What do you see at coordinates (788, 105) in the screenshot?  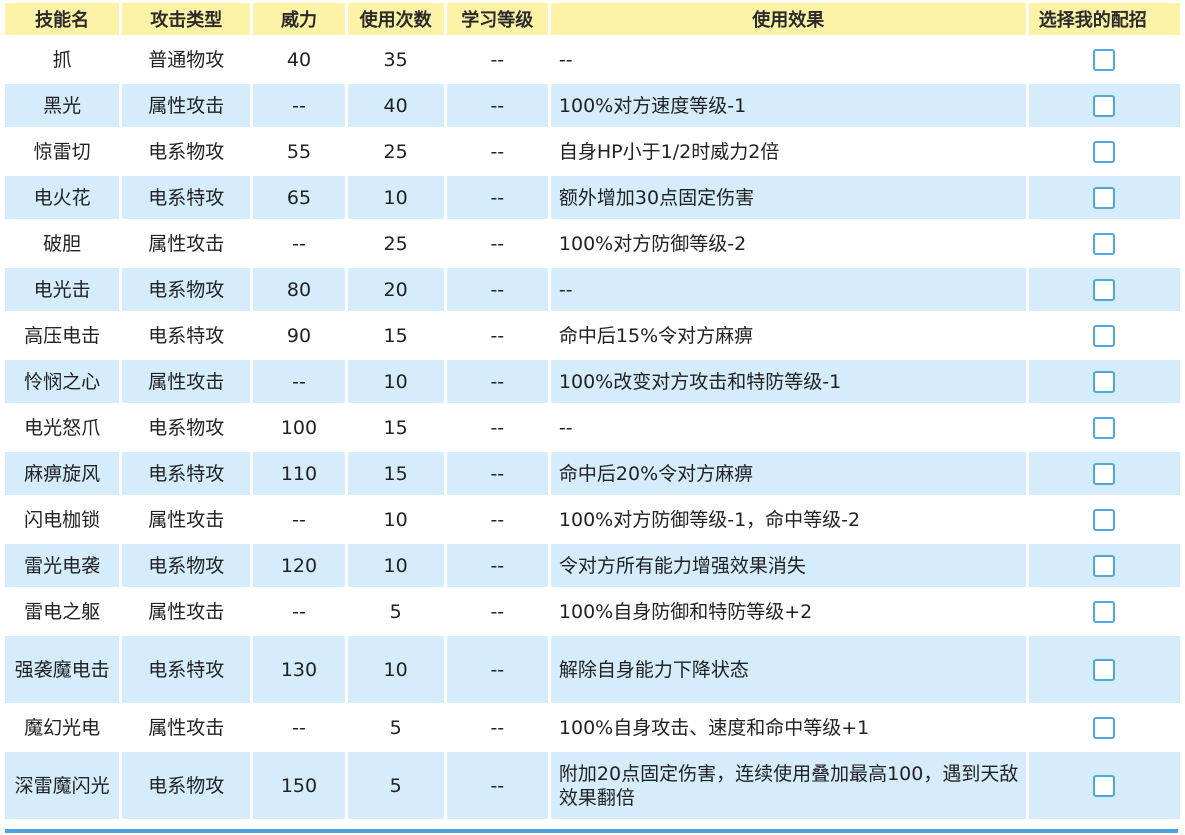 I see `effect-cell: 100%对方速度等级-1` at bounding box center [788, 105].